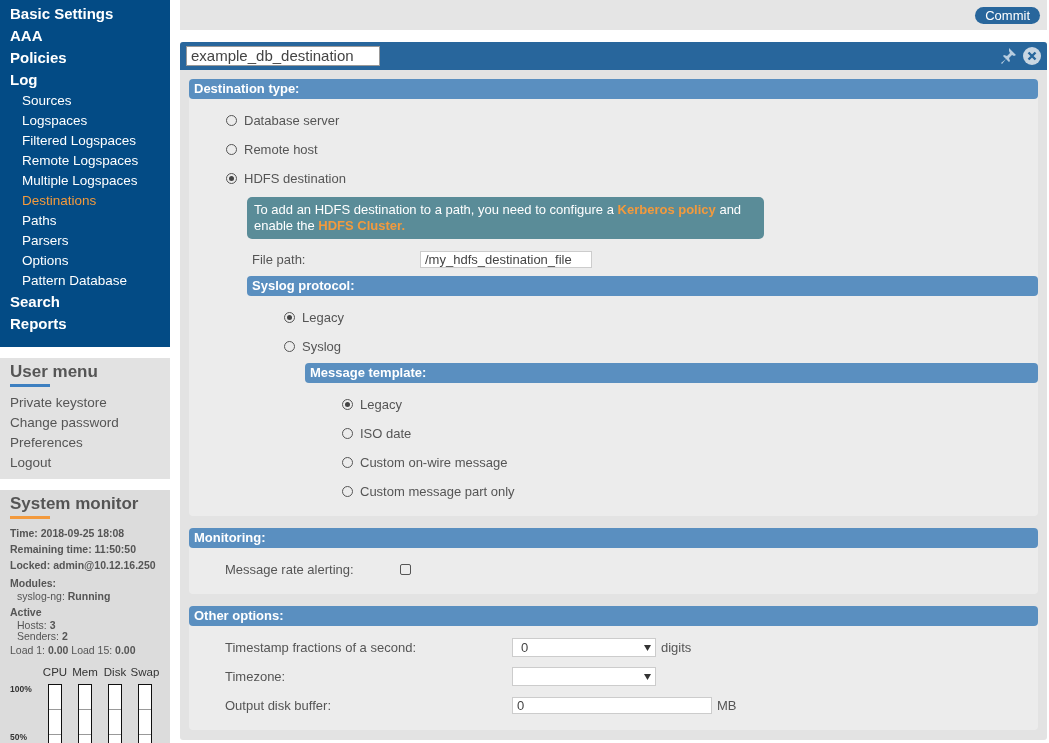  I want to click on user-menu-item: Private keystore, so click(85, 403).